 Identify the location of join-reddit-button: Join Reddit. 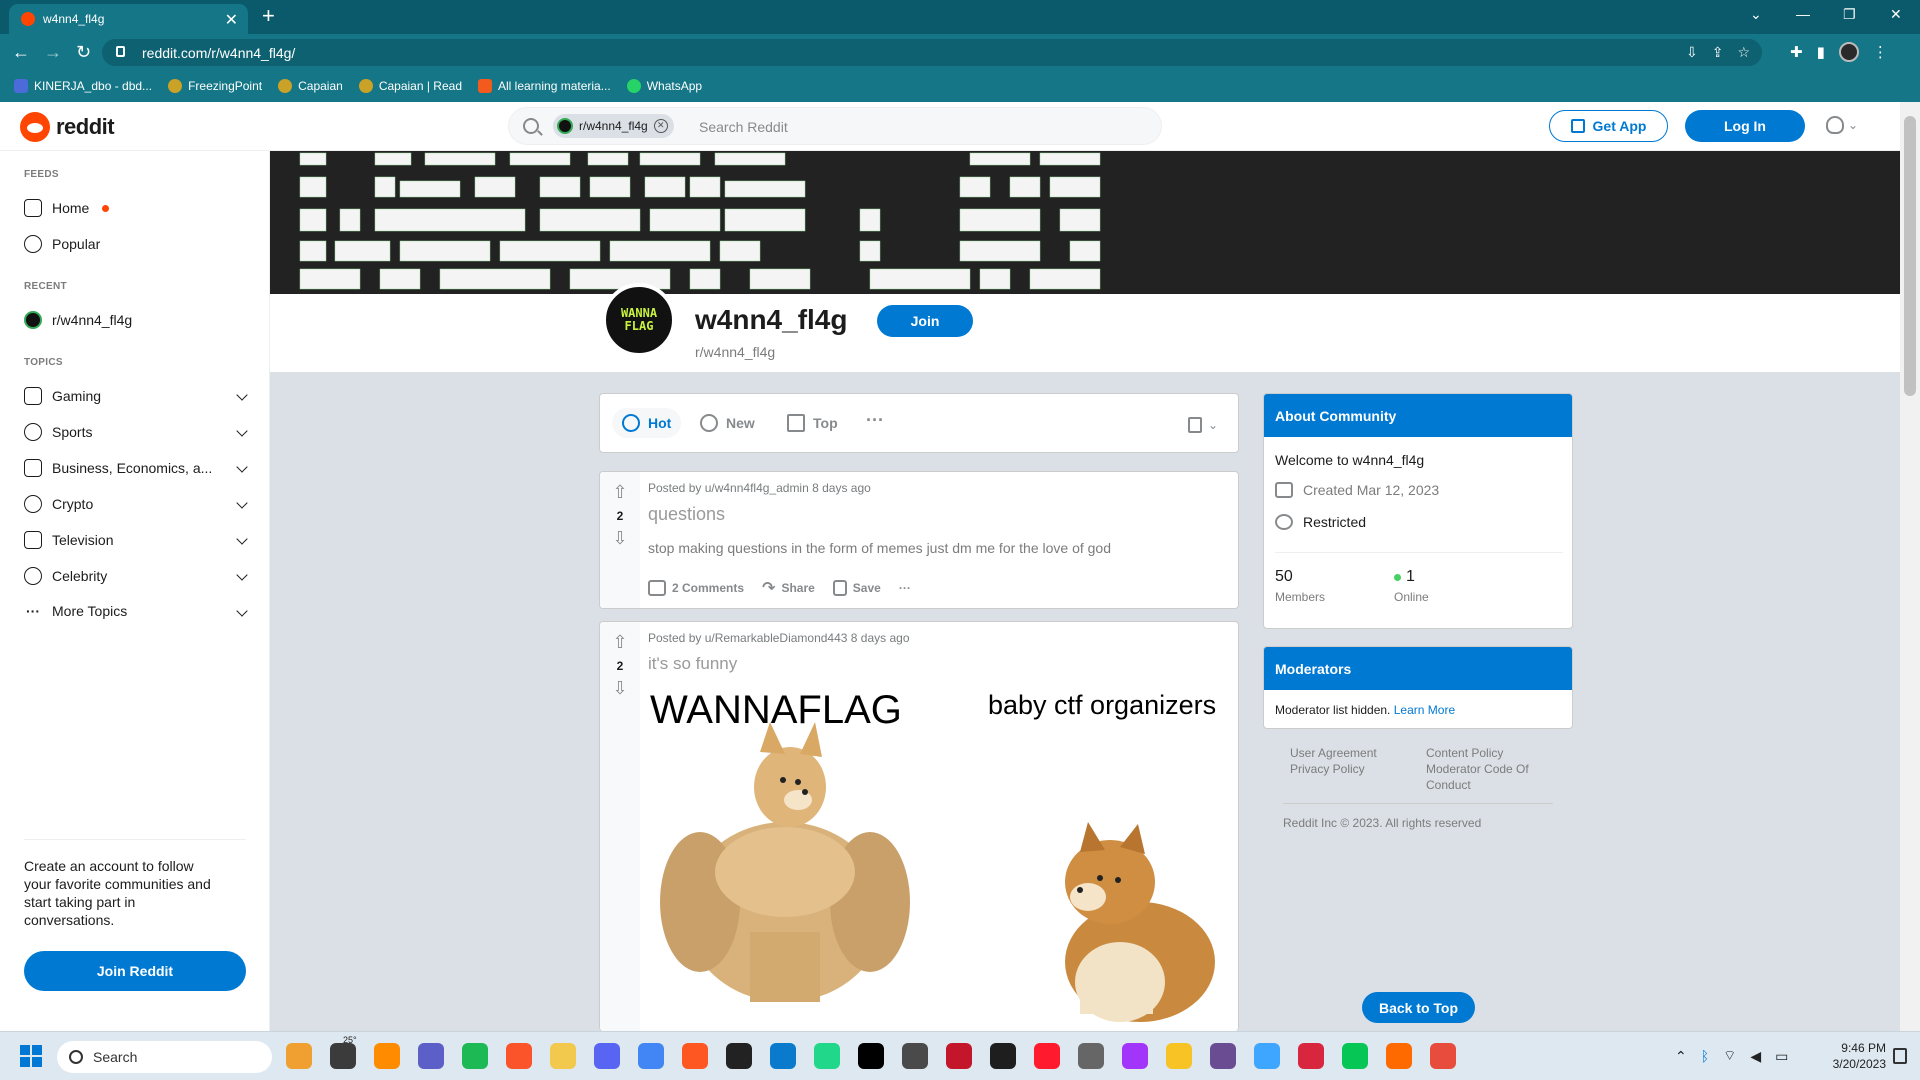
(135, 971).